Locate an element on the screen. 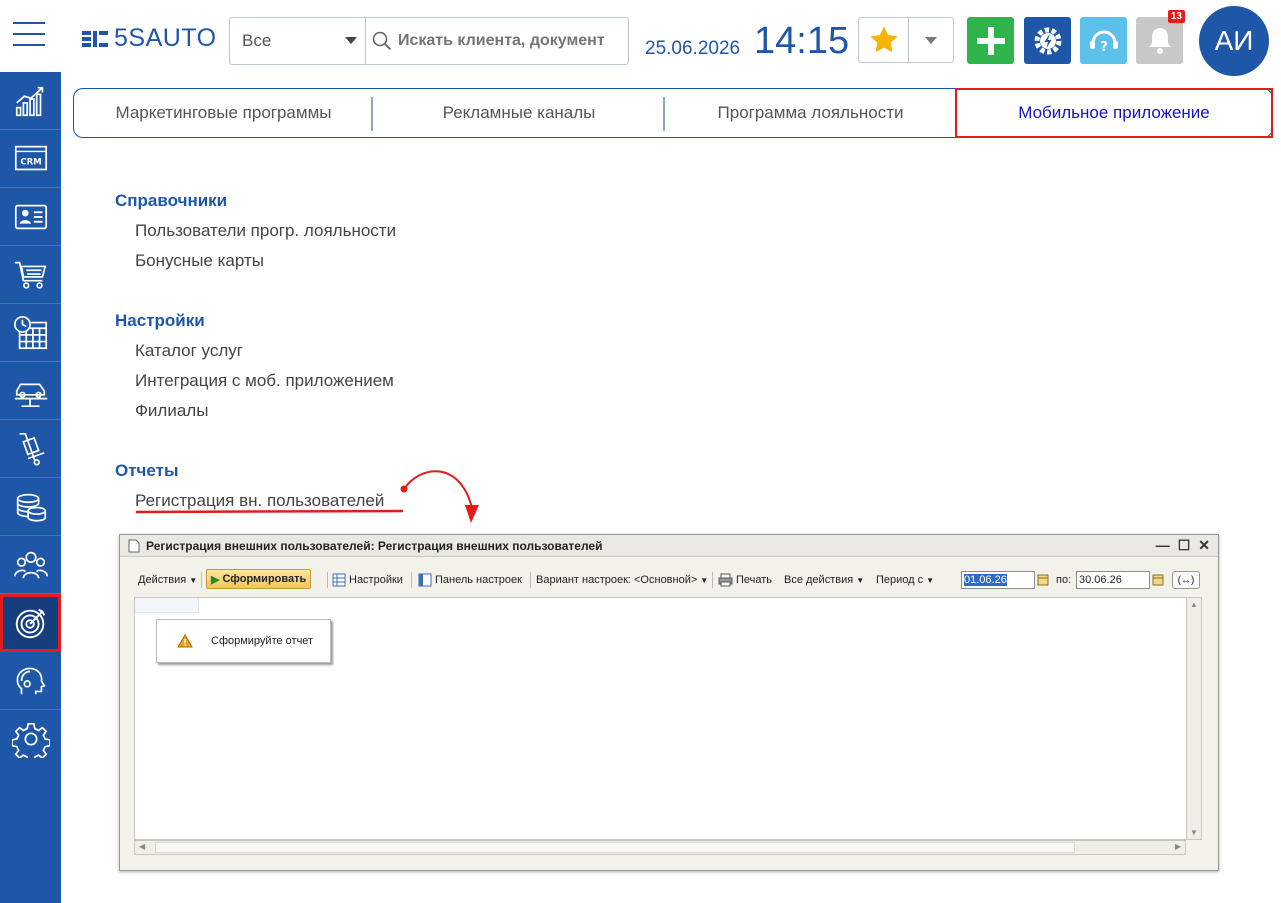 This screenshot has width=1281, height=903. plus-icon is located at coordinates (990, 40).